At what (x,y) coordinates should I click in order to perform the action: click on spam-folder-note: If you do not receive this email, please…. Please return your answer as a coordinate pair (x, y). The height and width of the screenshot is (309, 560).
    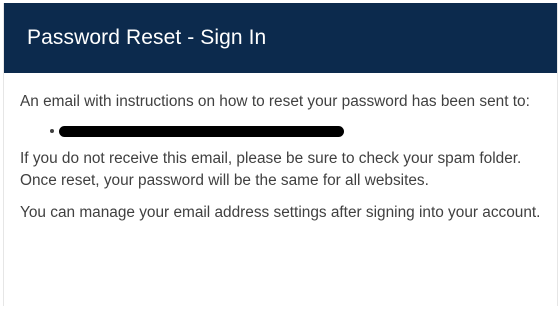
    Looking at the image, I should click on (271, 169).